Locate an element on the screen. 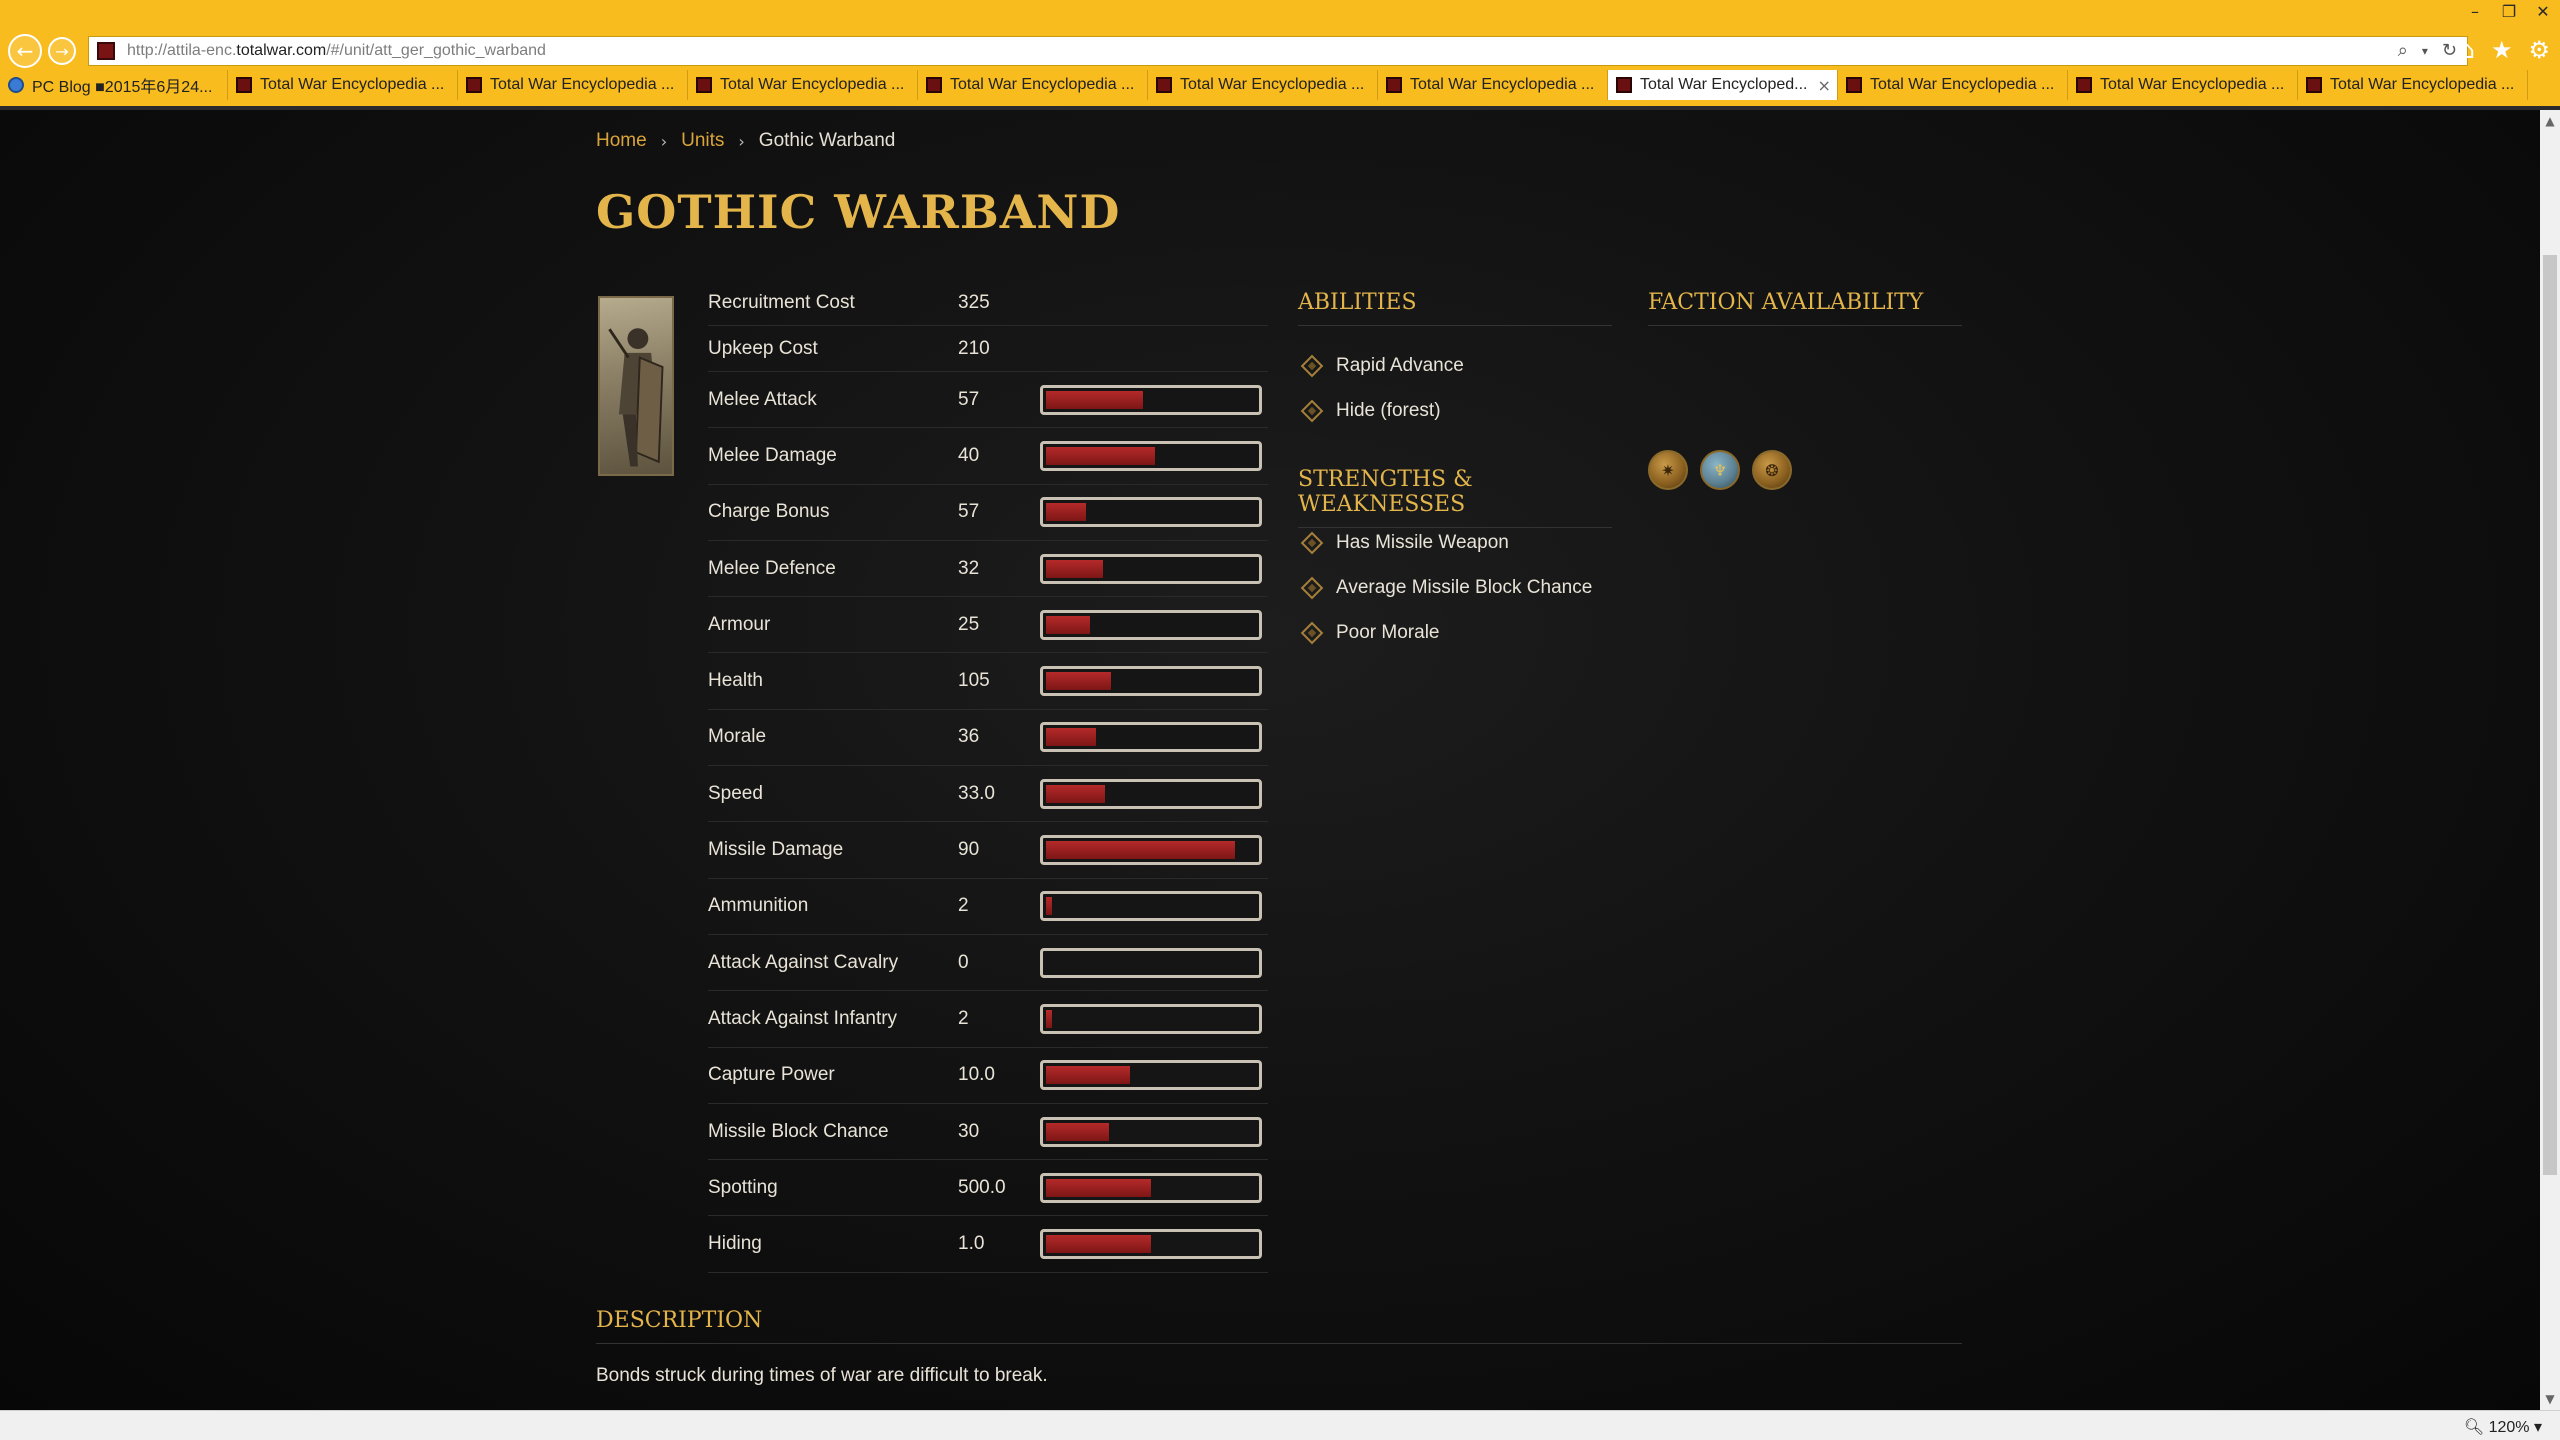 This screenshot has height=1440, width=2560. strengths-item: Poor Morale is located at coordinates (1445, 632).